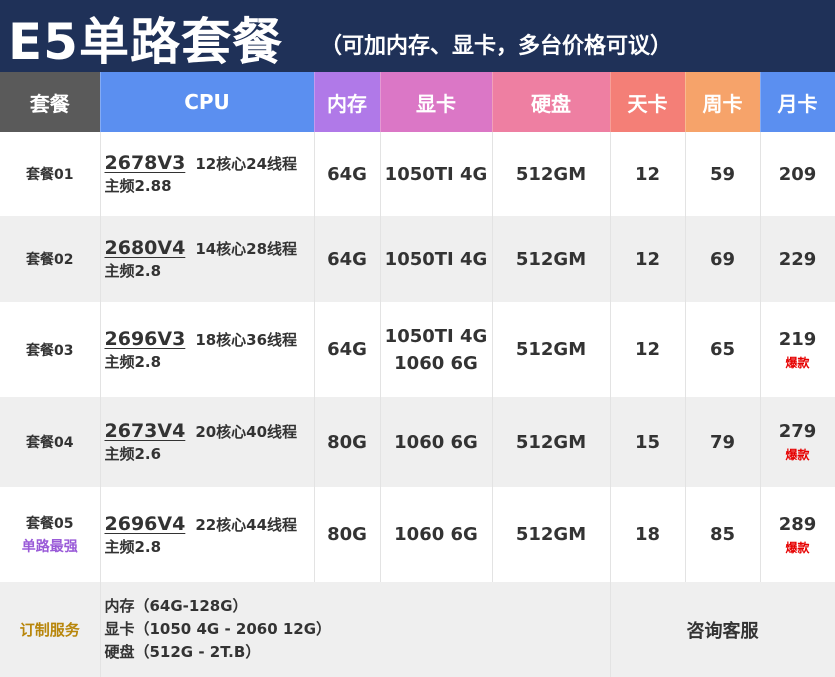 This screenshot has width=835, height=677. Describe the element at coordinates (723, 349) in the screenshot. I see `week-price: 65` at that location.